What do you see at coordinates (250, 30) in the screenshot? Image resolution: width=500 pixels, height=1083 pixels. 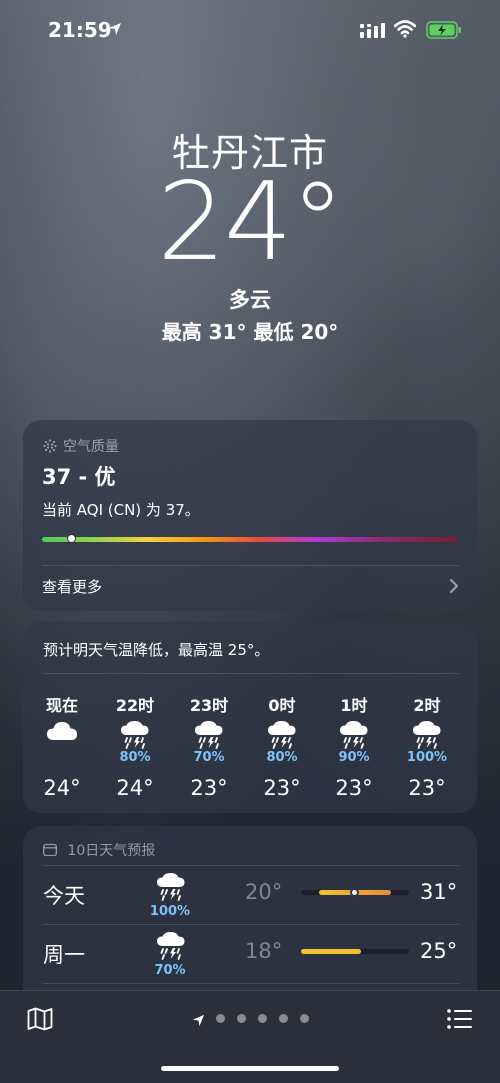 I see `status-bar: 21:59` at bounding box center [250, 30].